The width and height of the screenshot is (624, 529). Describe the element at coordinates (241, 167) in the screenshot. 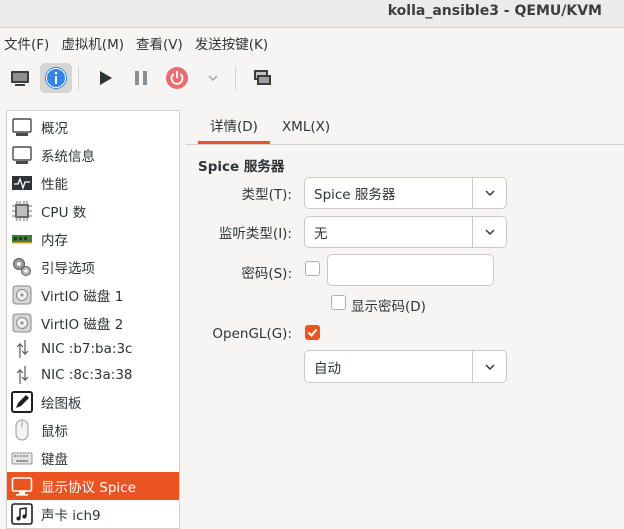

I see `section-title: Spice 服务器` at that location.